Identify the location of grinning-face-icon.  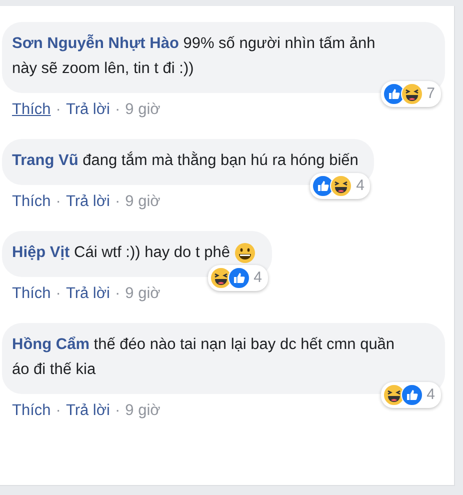
(245, 253).